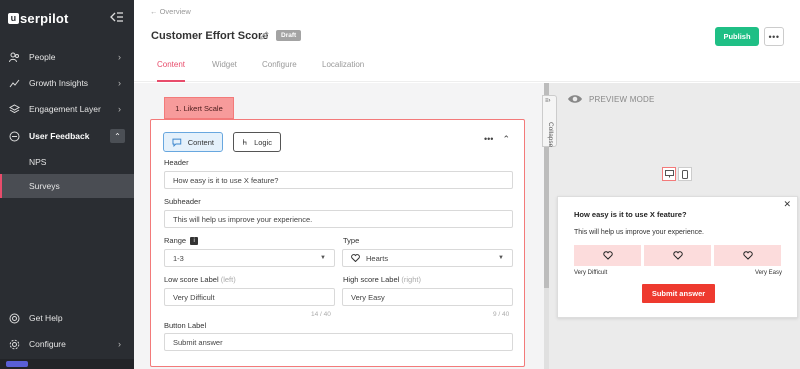 This screenshot has width=800, height=369. What do you see at coordinates (47, 344) in the screenshot?
I see `sidebar-item-label: Configure` at bounding box center [47, 344].